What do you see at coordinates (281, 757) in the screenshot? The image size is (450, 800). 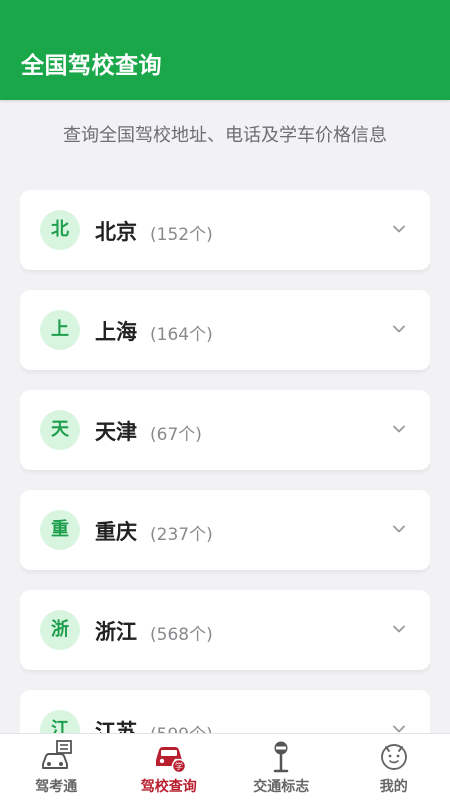 I see `traffic-sign-icon` at bounding box center [281, 757].